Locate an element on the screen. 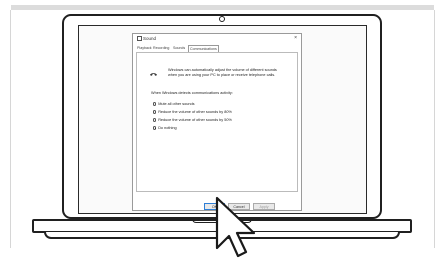 The image size is (445, 262). option-label: Do nothing is located at coordinates (167, 128).